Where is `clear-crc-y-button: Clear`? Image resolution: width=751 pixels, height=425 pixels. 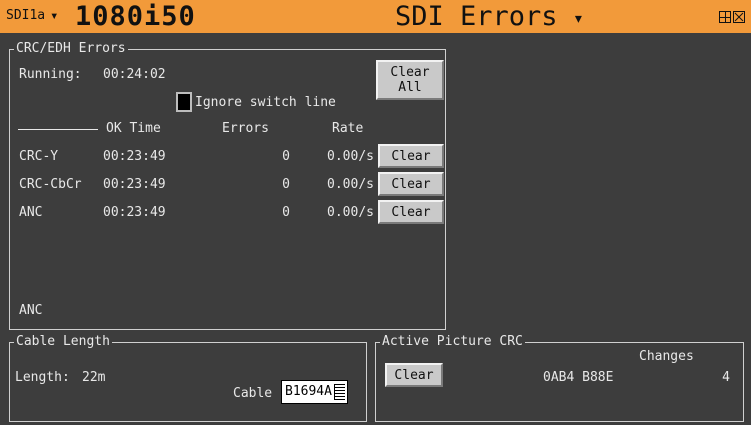
clear-crc-y-button: Clear is located at coordinates (411, 156).